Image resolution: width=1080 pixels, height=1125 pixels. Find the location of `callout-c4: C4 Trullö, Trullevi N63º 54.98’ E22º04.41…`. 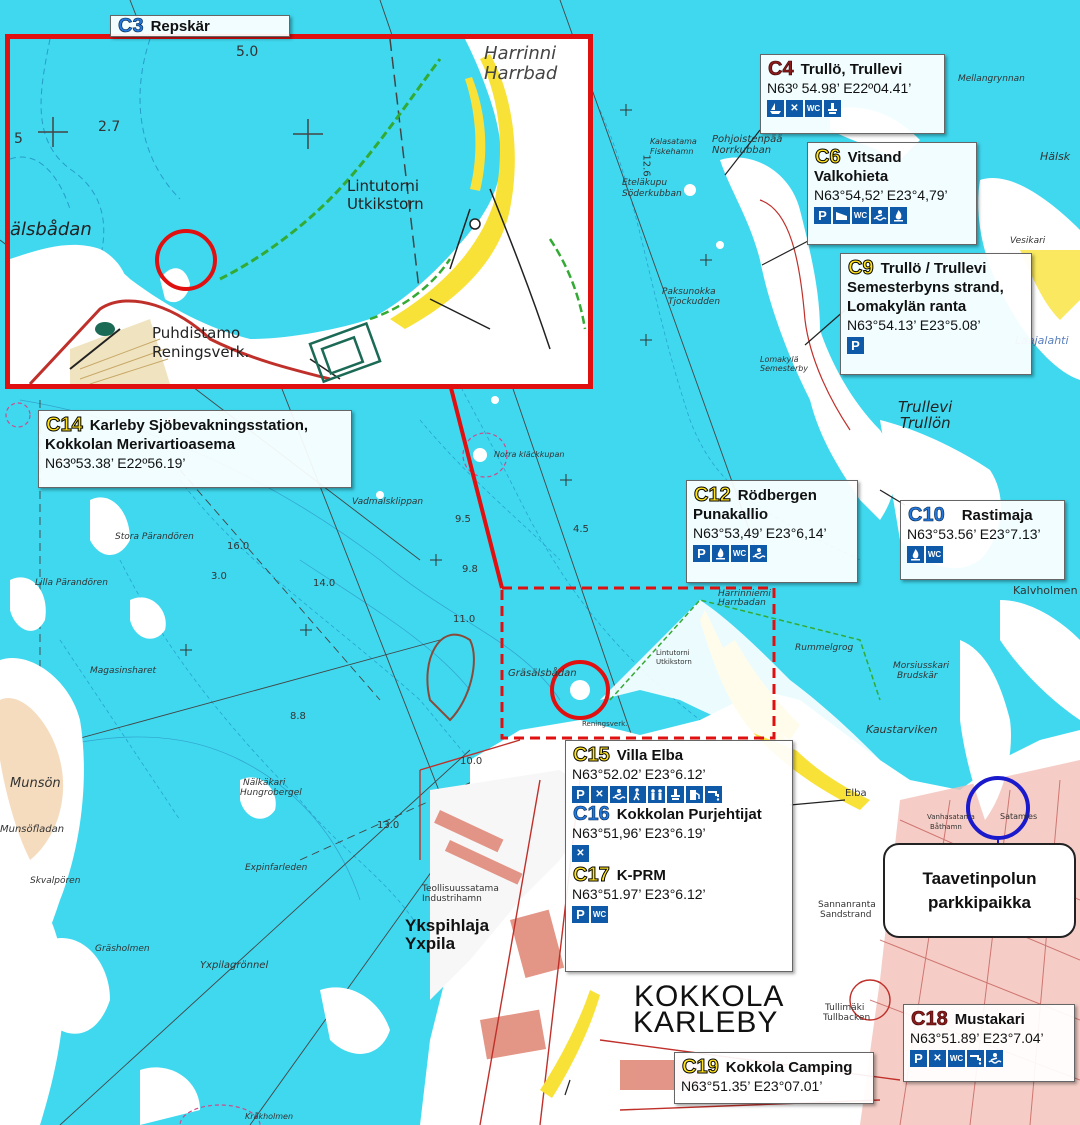

callout-c4: C4 Trullö, Trullevi N63º 54.98’ E22º04.41… is located at coordinates (852, 94).